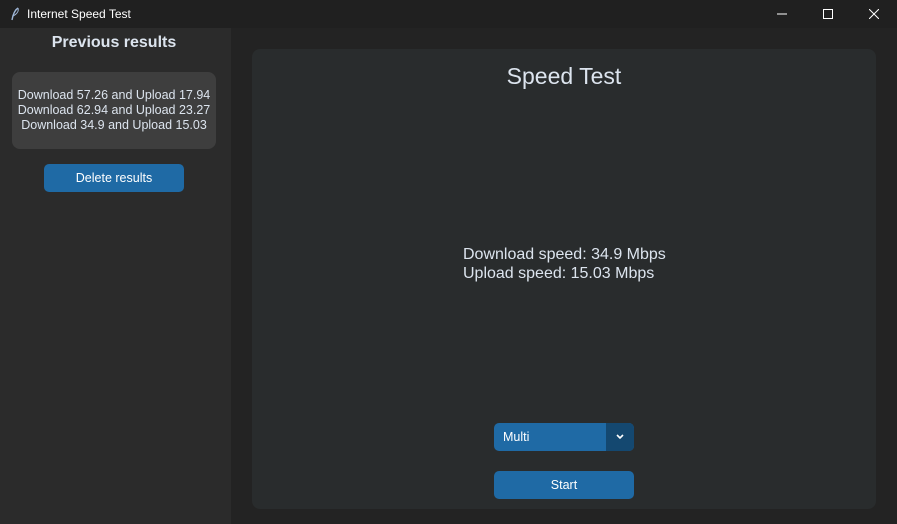 Image resolution: width=897 pixels, height=524 pixels. What do you see at coordinates (15, 14) in the screenshot?
I see `feather-icon` at bounding box center [15, 14].